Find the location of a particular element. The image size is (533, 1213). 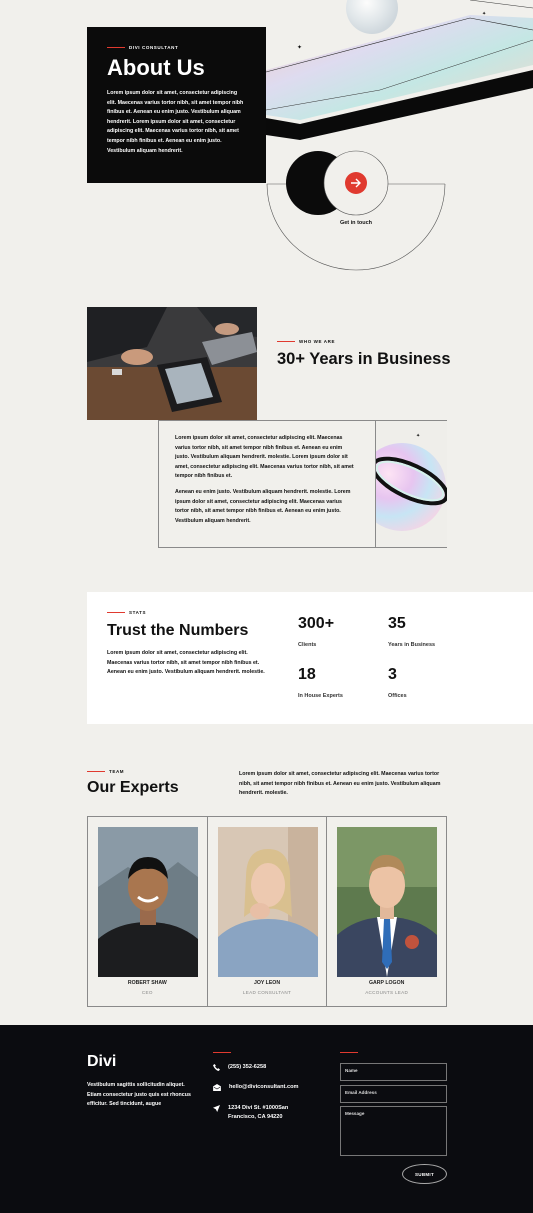

years-title: 30+ Years in Business is located at coordinates (364, 359).